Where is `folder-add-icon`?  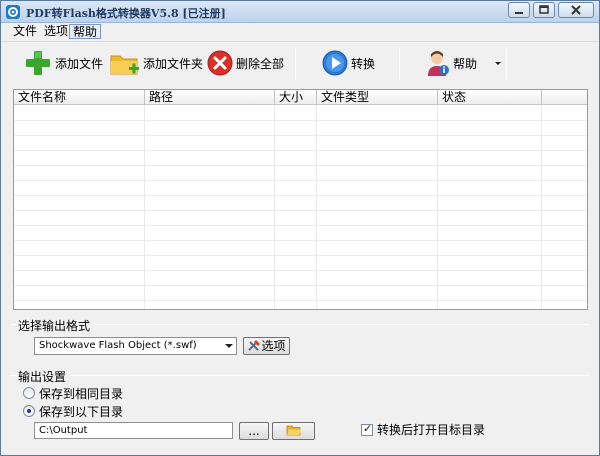 folder-add-icon is located at coordinates (124, 65).